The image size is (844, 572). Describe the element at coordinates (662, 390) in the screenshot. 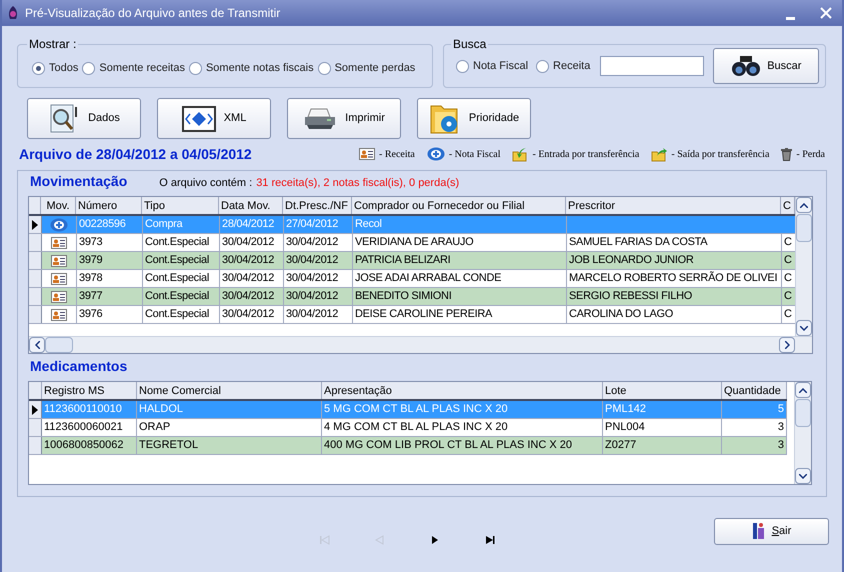

I see `column-header: Lote` at that location.